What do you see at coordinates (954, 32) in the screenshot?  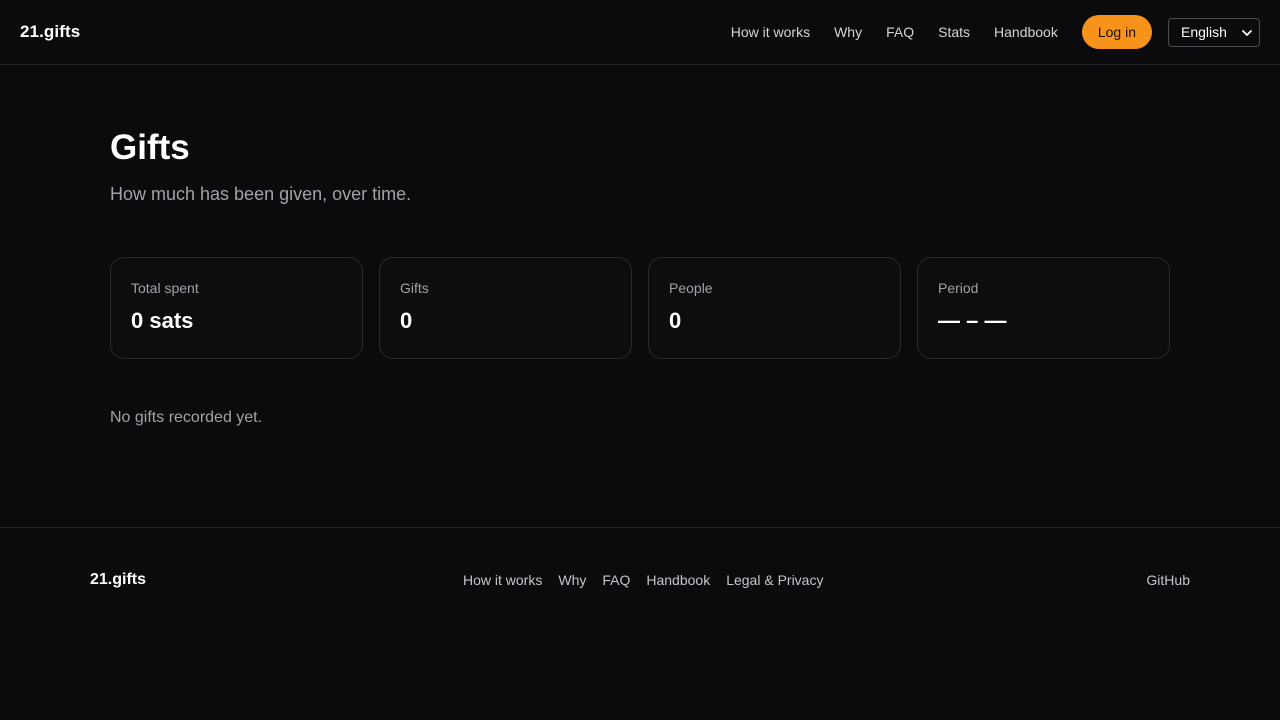 I see `nav-stats: Stats` at bounding box center [954, 32].